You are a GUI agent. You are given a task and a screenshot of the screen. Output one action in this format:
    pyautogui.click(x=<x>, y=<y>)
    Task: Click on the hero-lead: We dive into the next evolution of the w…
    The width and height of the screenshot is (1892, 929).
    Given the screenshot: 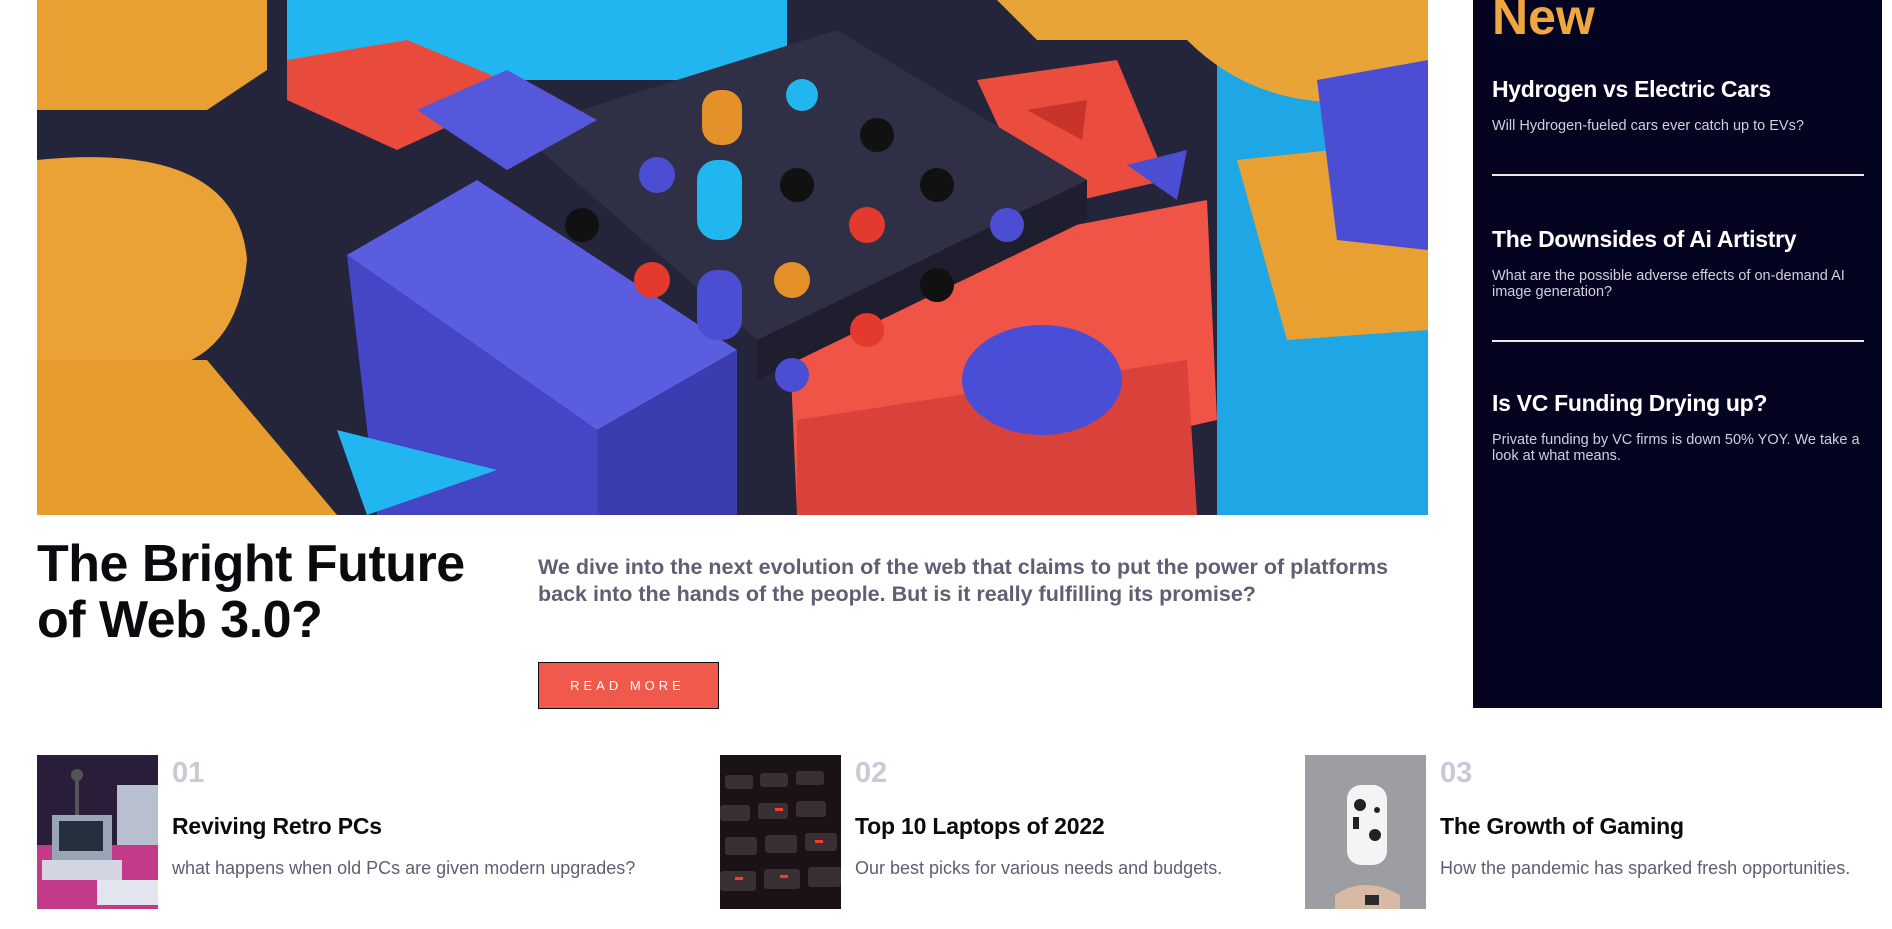 What is the action you would take?
    pyautogui.click(x=963, y=580)
    